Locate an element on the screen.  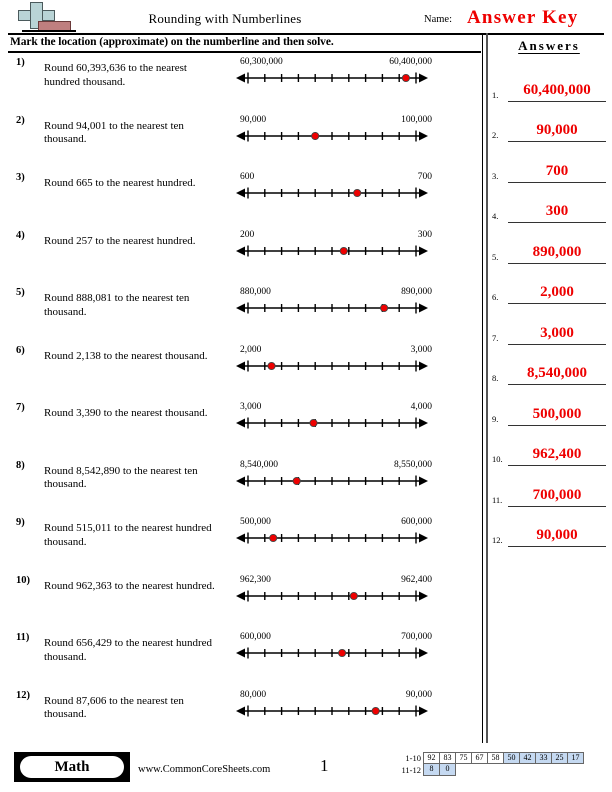
problem-number: 7) is located at coordinates (20, 407).